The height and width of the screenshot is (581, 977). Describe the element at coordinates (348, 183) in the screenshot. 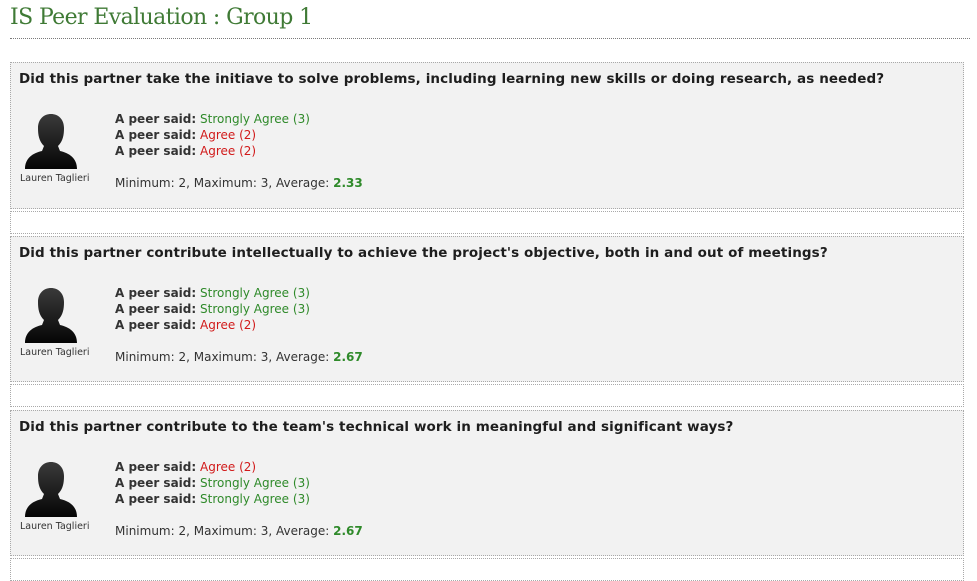

I see `average-score: 2.33` at that location.